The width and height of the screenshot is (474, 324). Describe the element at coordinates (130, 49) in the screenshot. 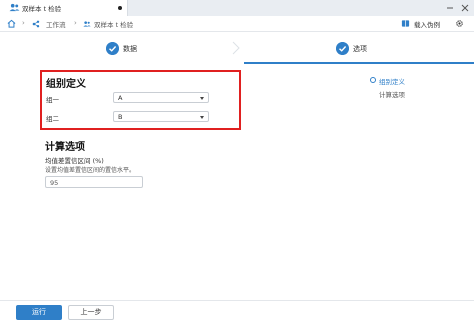

I see `step-data: 数据` at that location.